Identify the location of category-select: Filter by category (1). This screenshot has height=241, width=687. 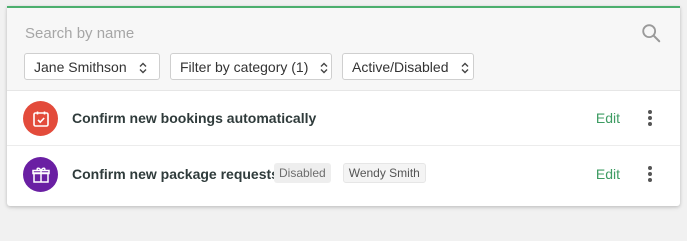
(251, 66).